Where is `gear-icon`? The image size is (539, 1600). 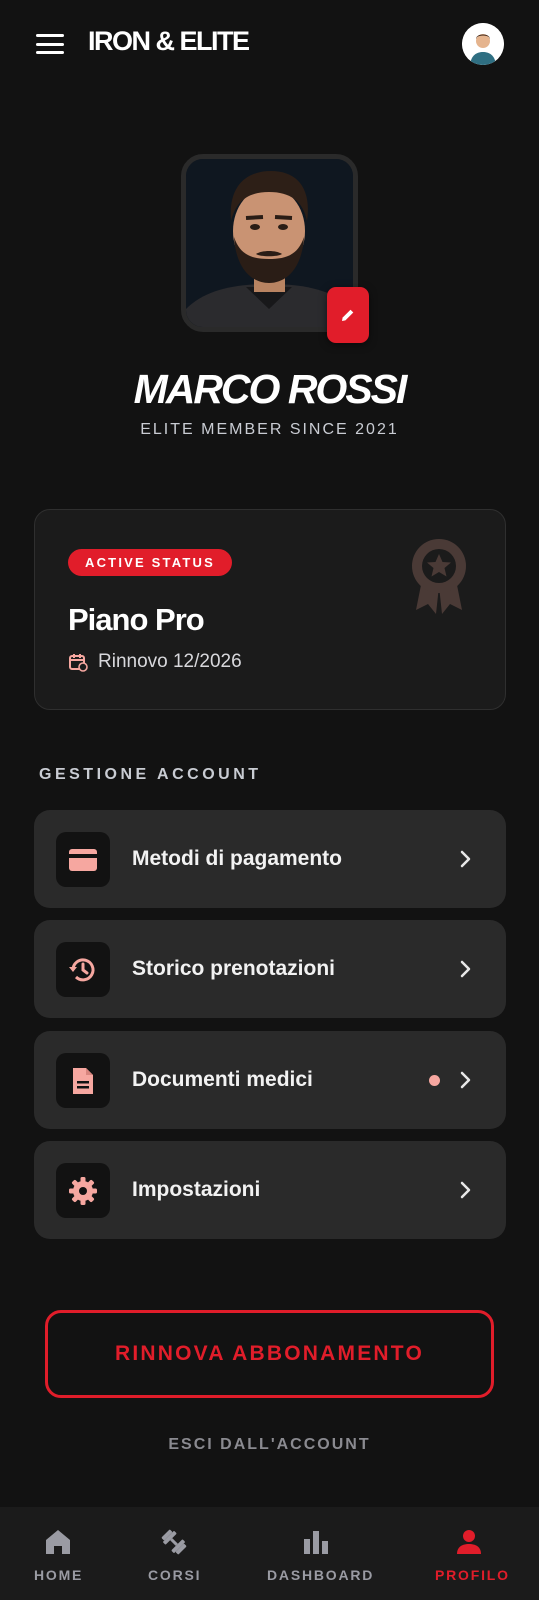
gear-icon is located at coordinates (83, 1190).